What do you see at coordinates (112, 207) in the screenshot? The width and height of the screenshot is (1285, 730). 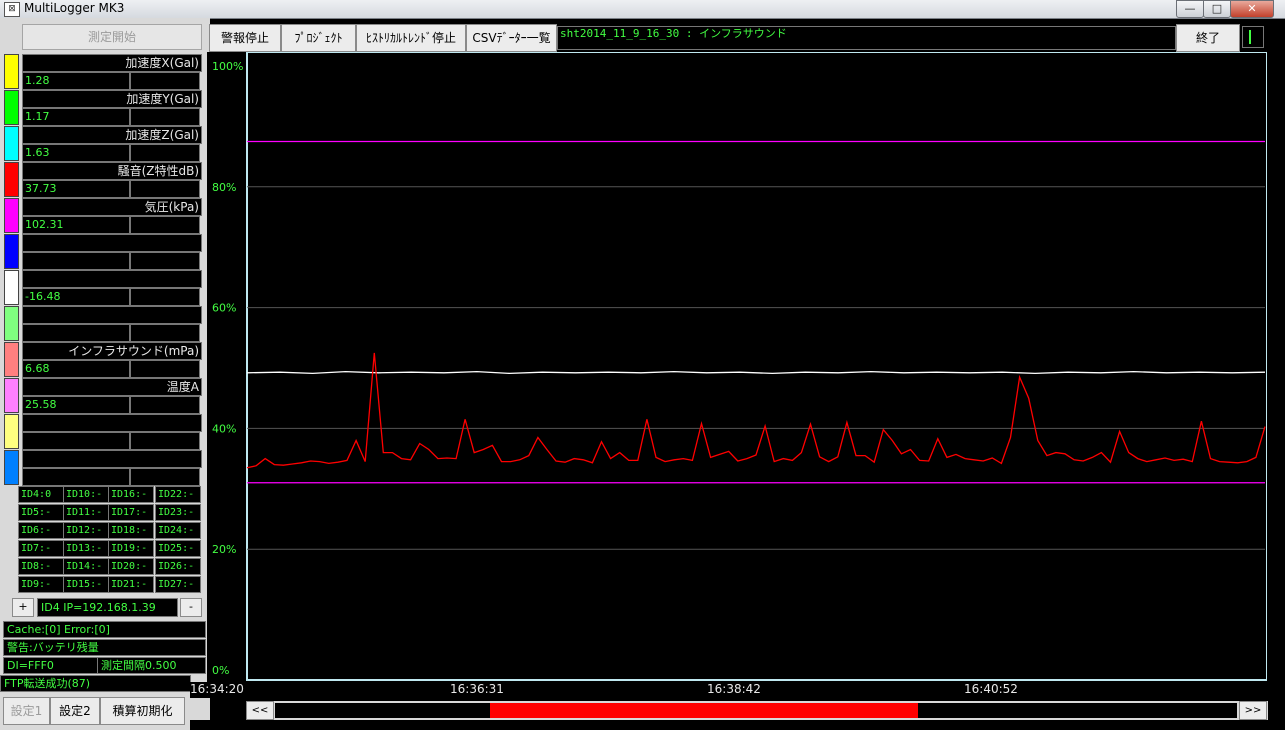 I see `channel-label: 気圧(kPa)` at bounding box center [112, 207].